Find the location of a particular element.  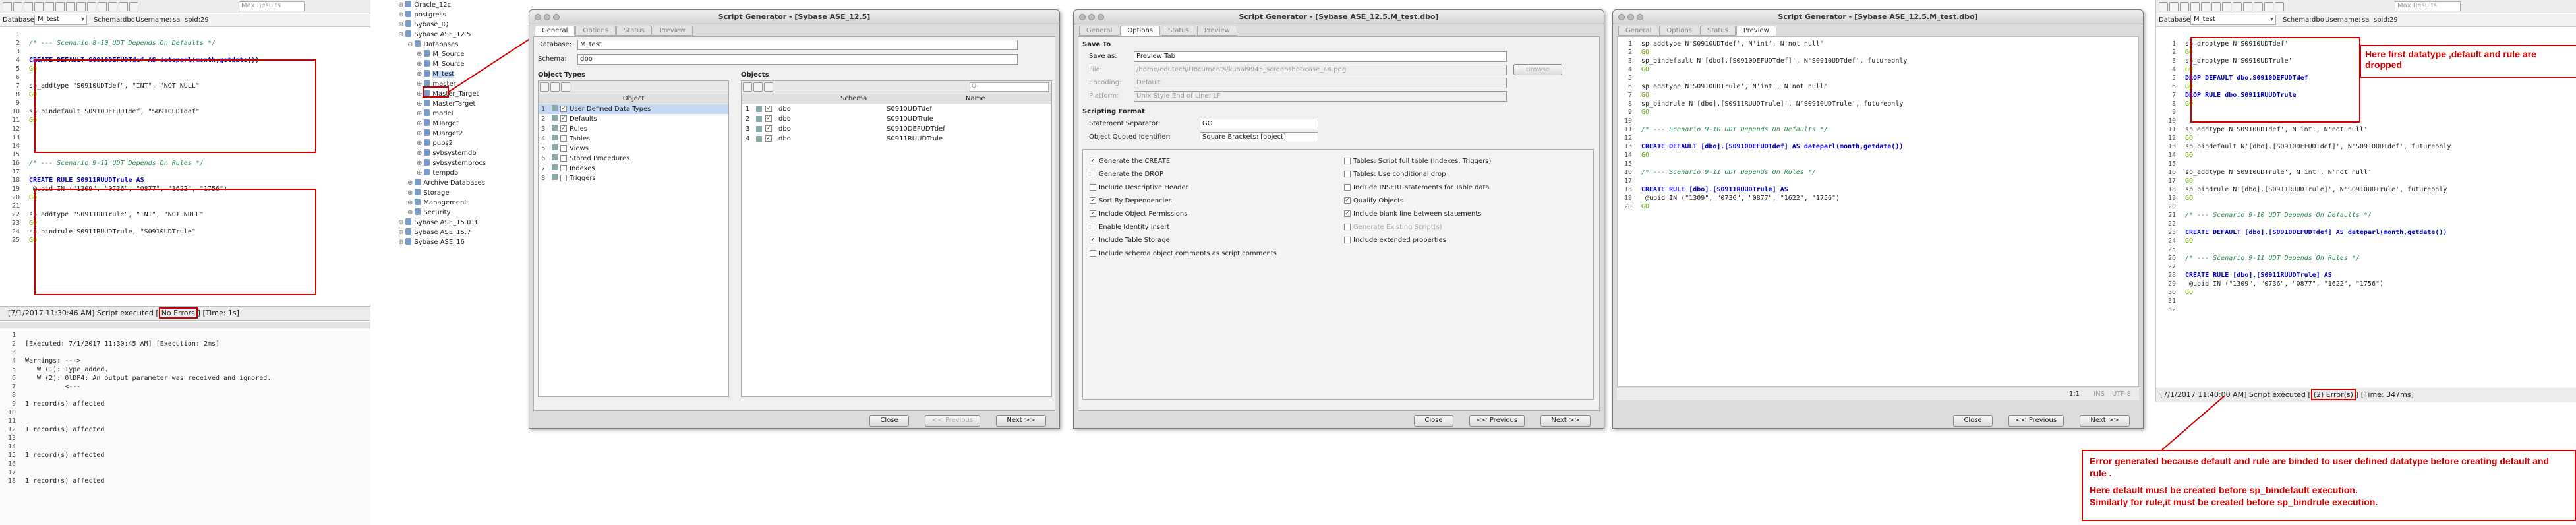

stop-icon is located at coordinates (2174, 6).